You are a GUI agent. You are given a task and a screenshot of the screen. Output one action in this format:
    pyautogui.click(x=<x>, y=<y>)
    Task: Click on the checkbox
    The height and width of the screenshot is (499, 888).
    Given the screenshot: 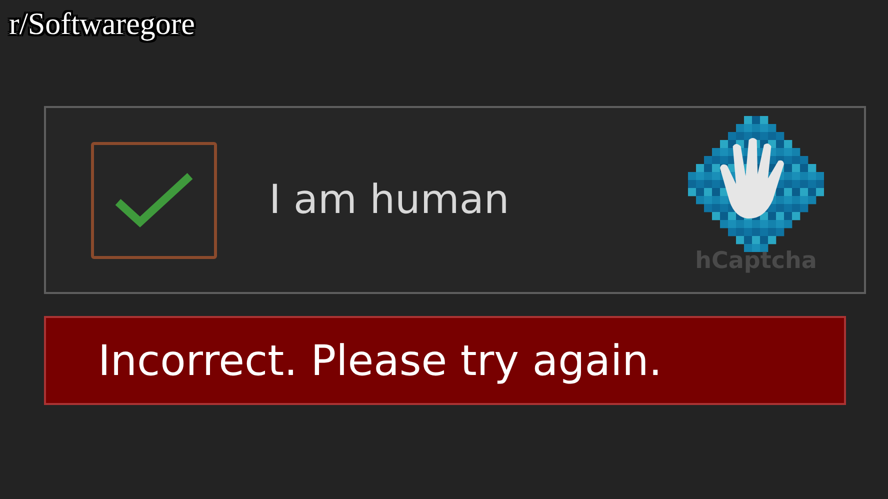 What is the action you would take?
    pyautogui.click(x=154, y=200)
    